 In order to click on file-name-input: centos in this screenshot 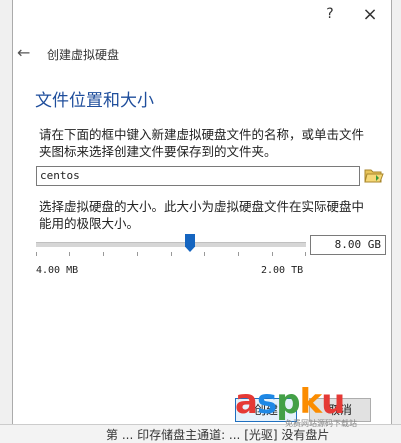, I will do `click(198, 176)`.